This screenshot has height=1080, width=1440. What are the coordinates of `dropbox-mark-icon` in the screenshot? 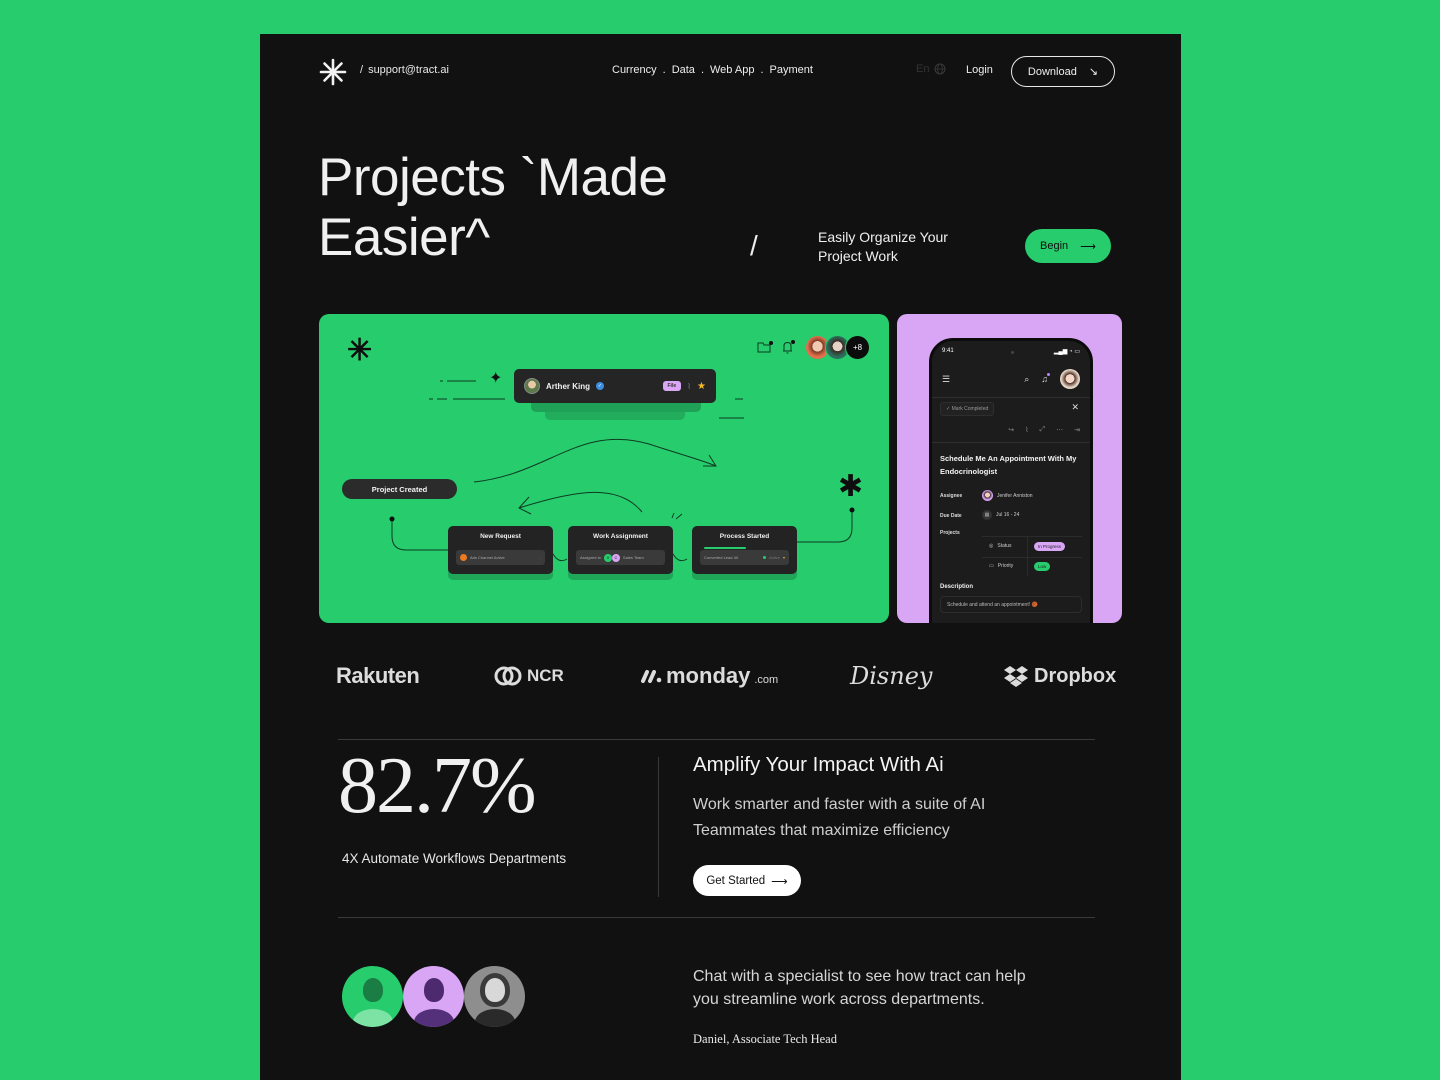 It's located at (1016, 676).